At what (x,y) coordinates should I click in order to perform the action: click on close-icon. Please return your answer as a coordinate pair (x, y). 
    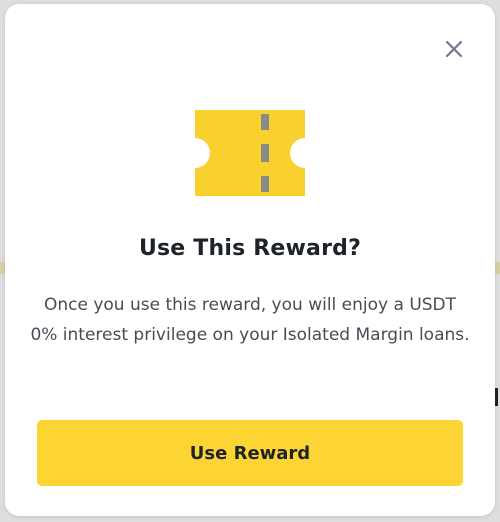
    Looking at the image, I should click on (454, 49).